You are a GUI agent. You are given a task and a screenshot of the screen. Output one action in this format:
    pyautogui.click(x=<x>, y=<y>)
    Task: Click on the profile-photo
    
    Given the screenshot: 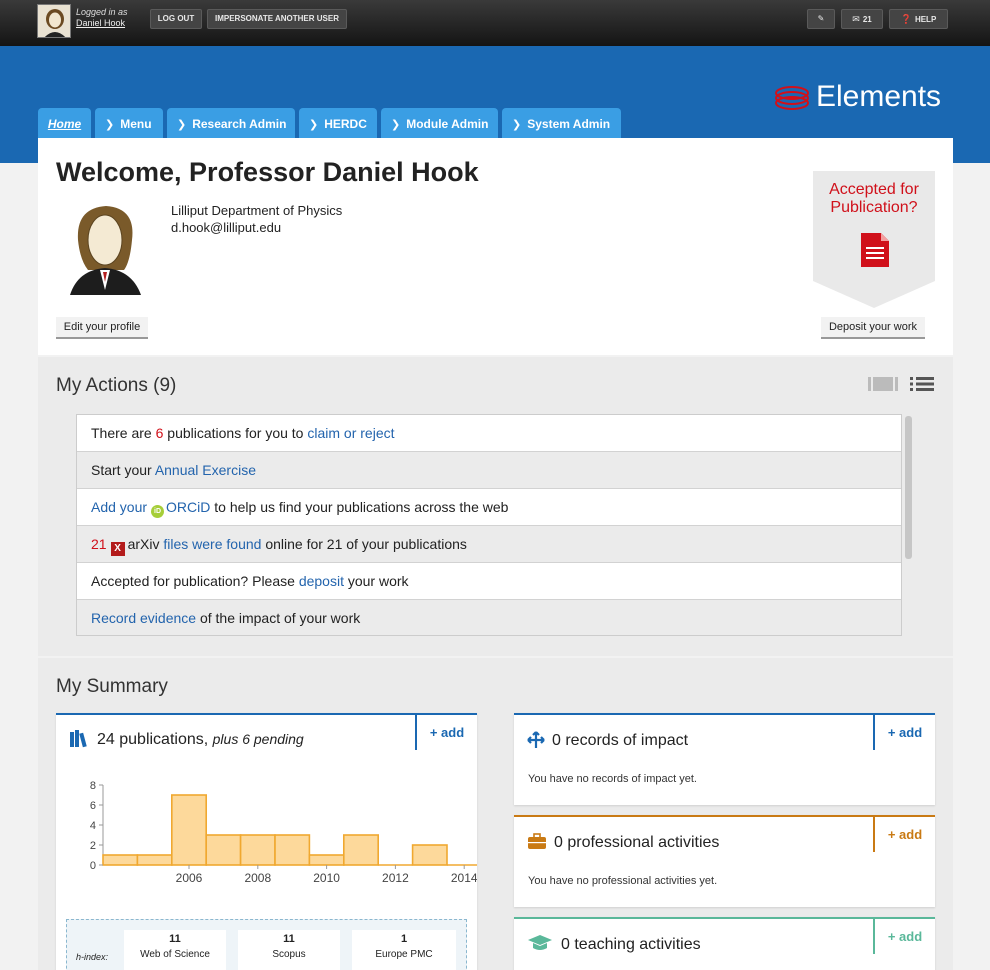 What is the action you would take?
    pyautogui.click(x=105, y=250)
    